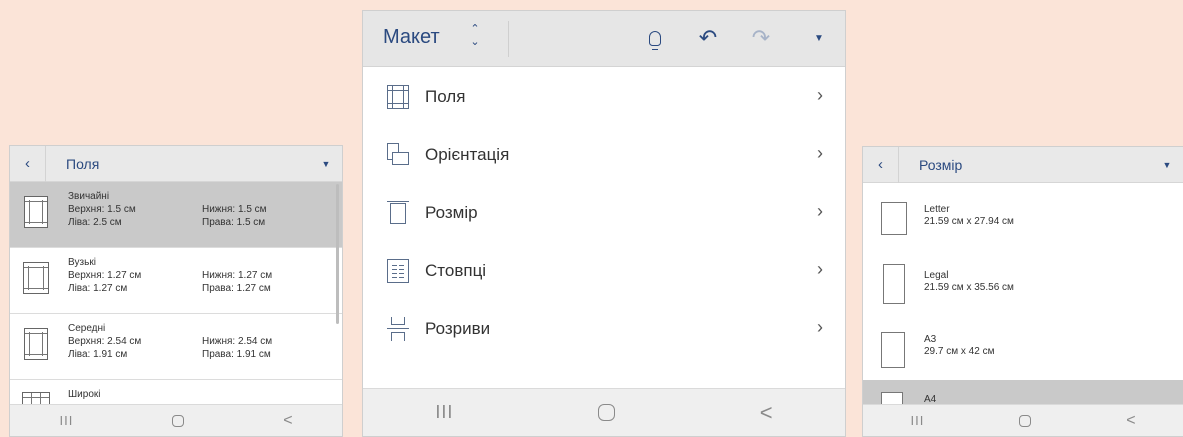 The width and height of the screenshot is (1183, 437). Describe the element at coordinates (102, 209) in the screenshot. I see `margin-top: Верхня: 1.5 см` at that location.